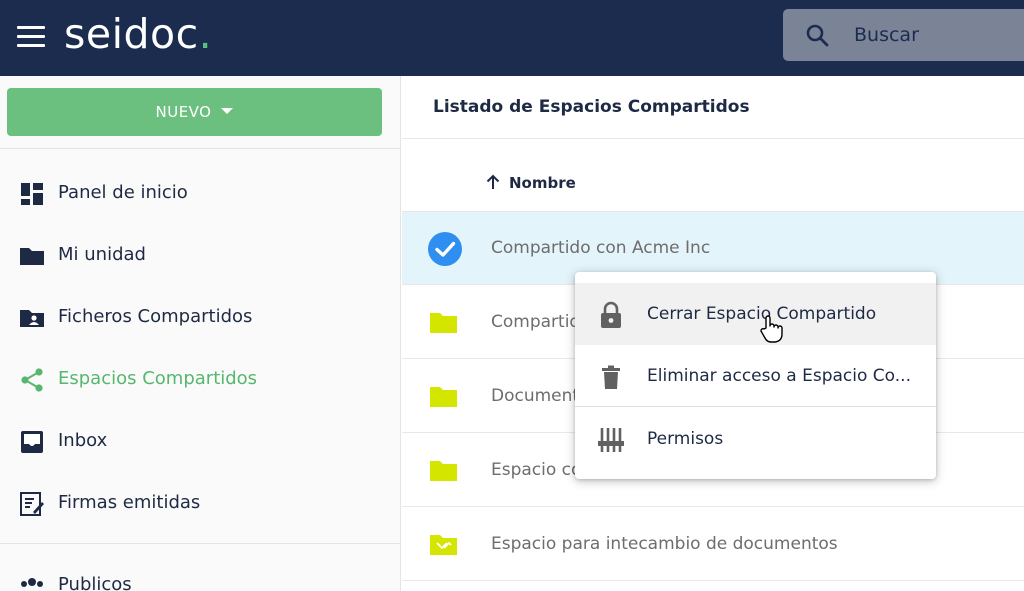 This screenshot has height=591, width=1024. I want to click on menu-item-permisos: Permisos, so click(755, 439).